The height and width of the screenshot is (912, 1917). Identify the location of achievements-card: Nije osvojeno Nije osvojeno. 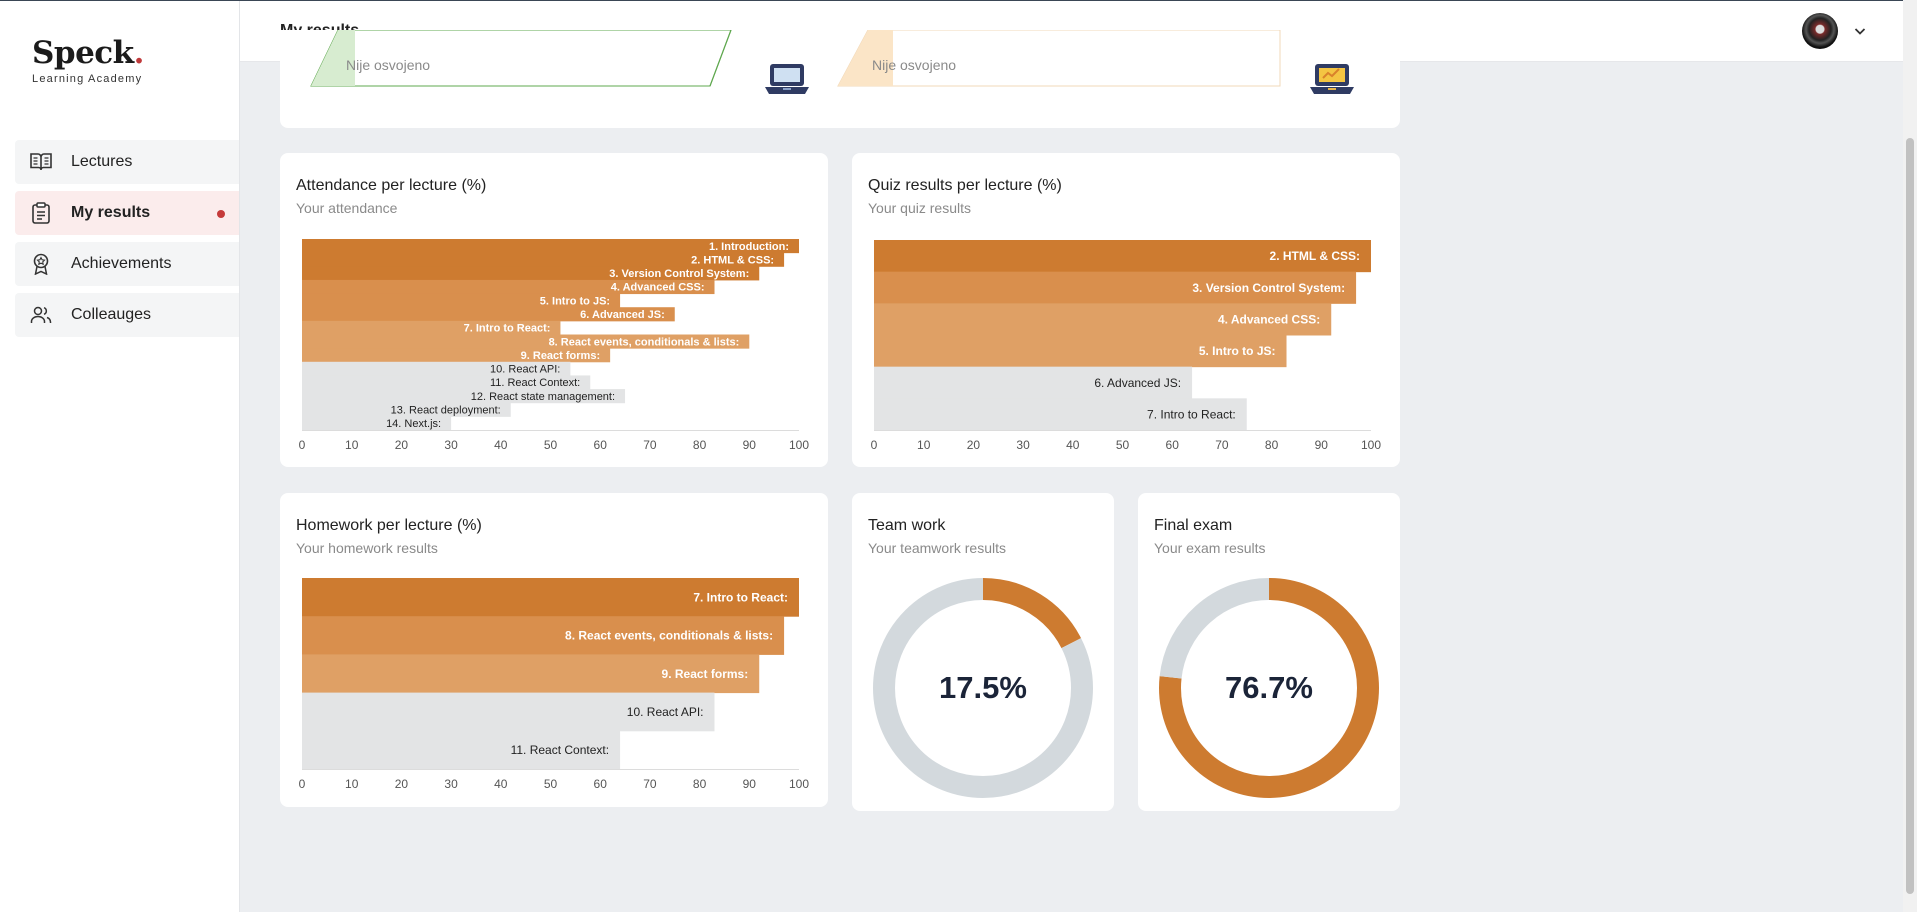
(840, 79).